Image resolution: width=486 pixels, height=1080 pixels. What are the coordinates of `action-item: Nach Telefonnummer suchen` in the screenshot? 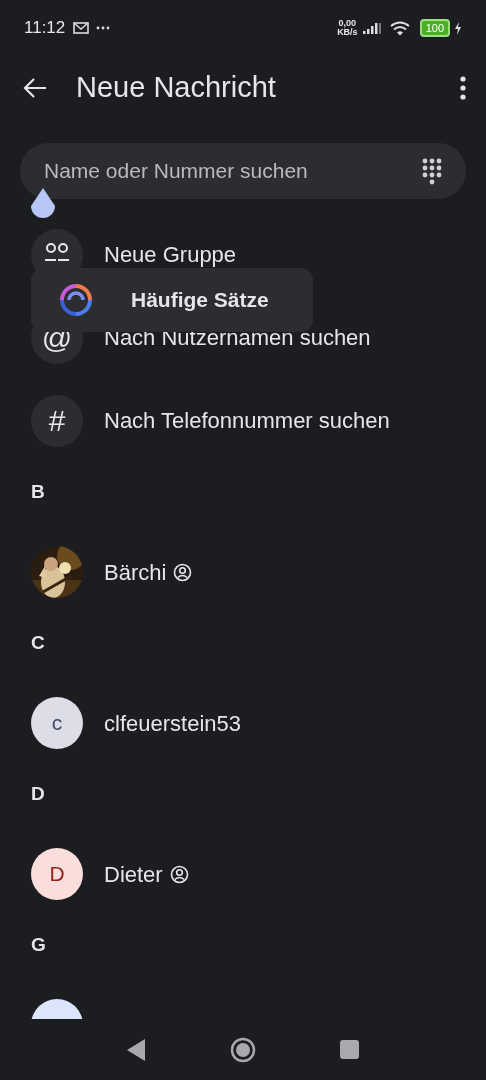 It's located at (247, 420).